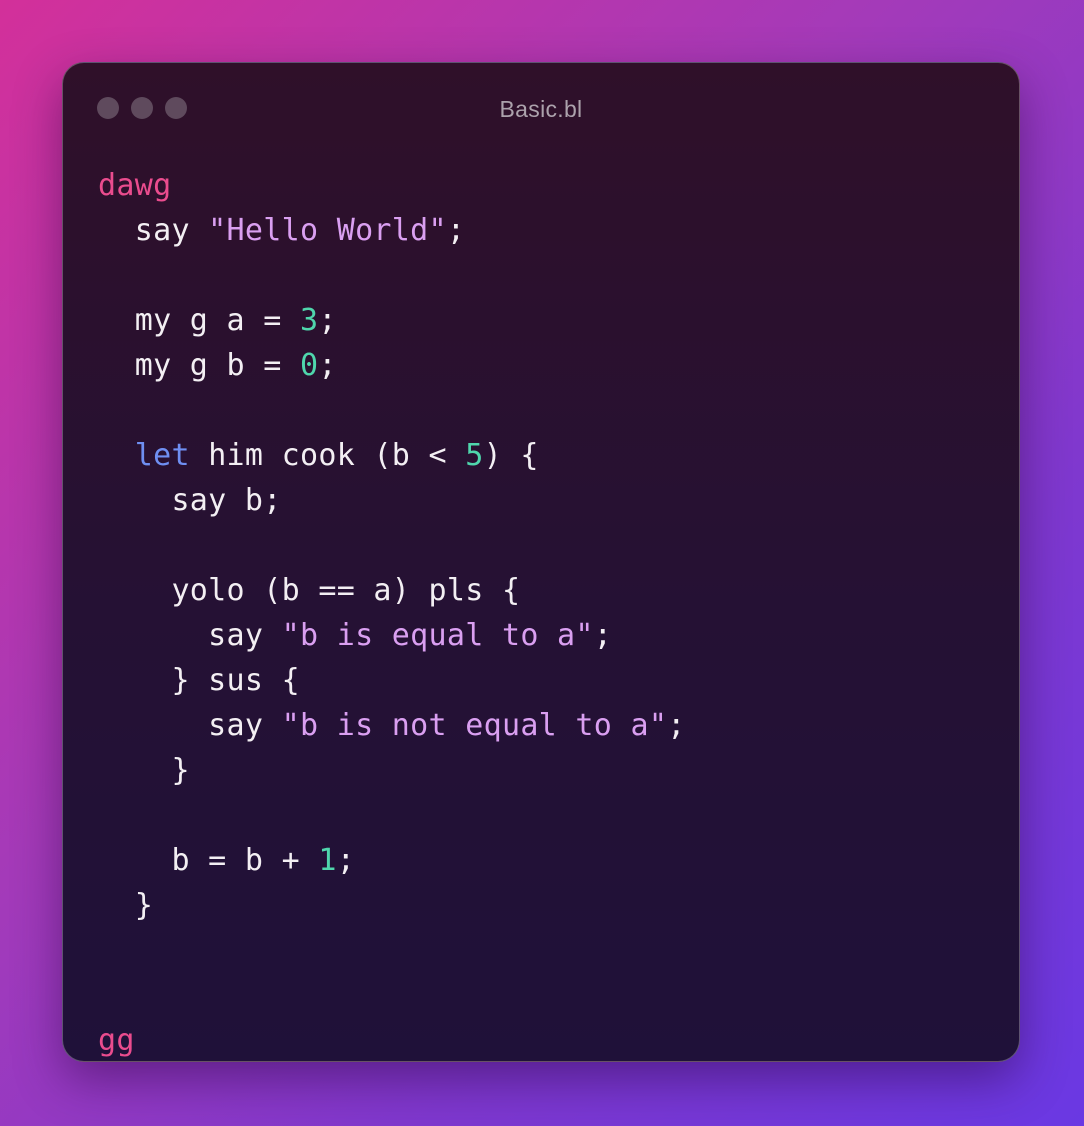  What do you see at coordinates (474, 455) in the screenshot?
I see `code-token: 5` at bounding box center [474, 455].